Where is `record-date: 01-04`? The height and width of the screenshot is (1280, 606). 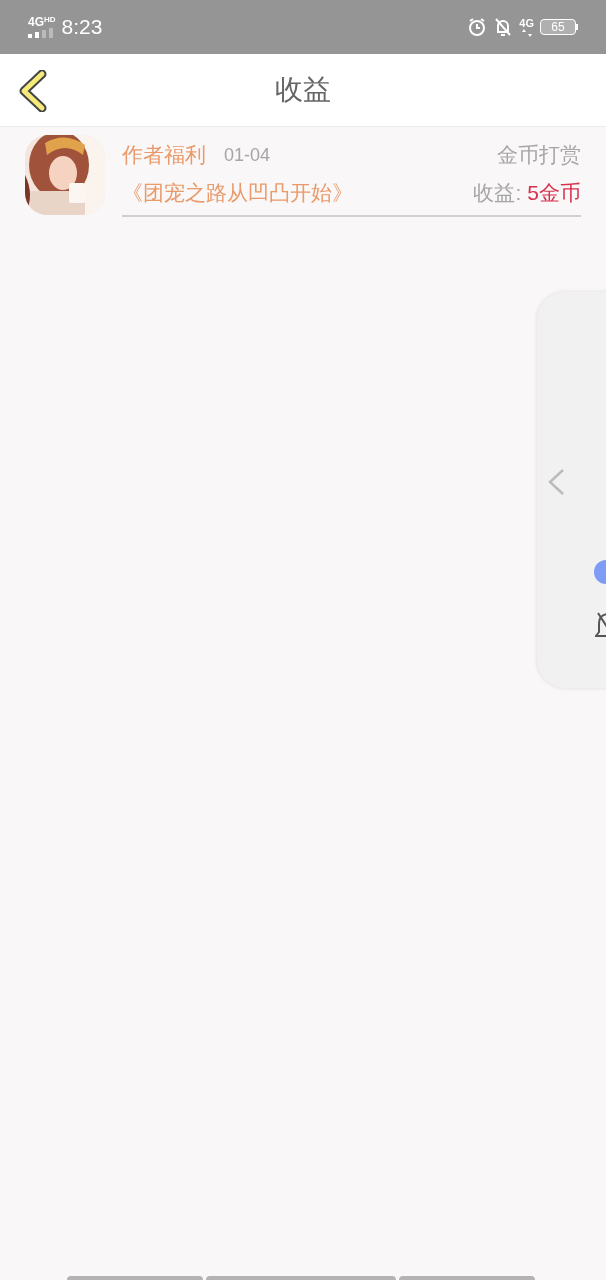 record-date: 01-04 is located at coordinates (247, 155).